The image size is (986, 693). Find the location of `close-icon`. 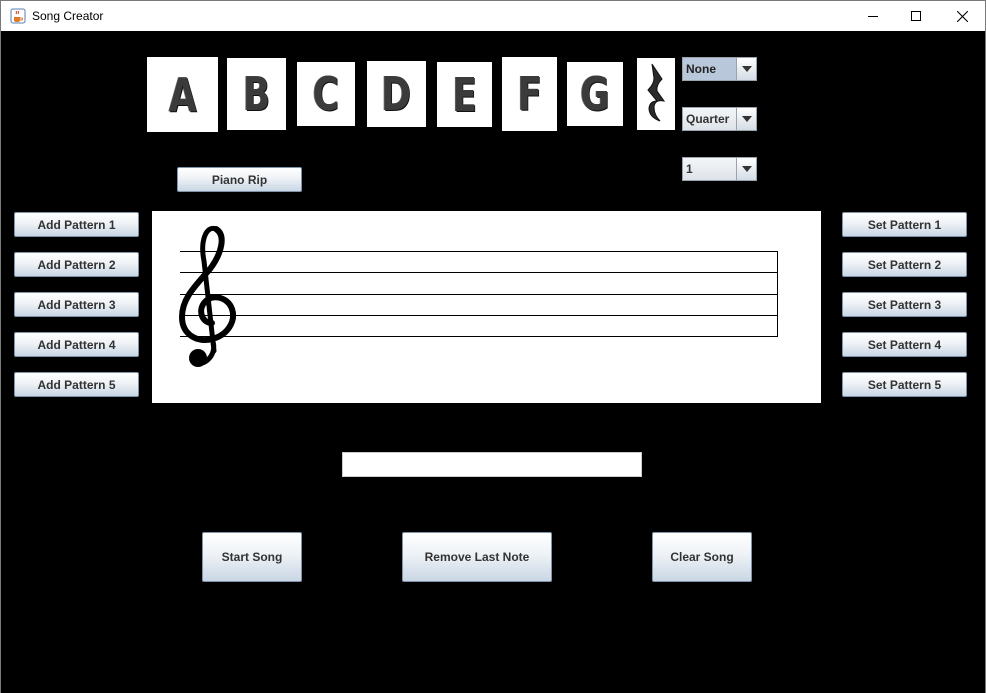

close-icon is located at coordinates (962, 16).